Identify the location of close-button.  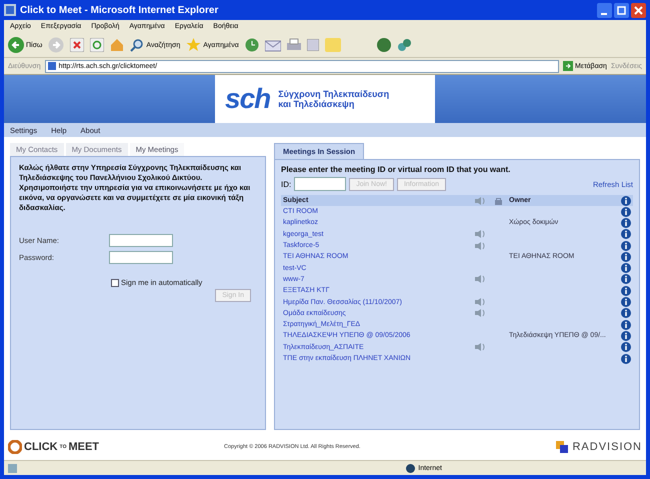
(638, 10).